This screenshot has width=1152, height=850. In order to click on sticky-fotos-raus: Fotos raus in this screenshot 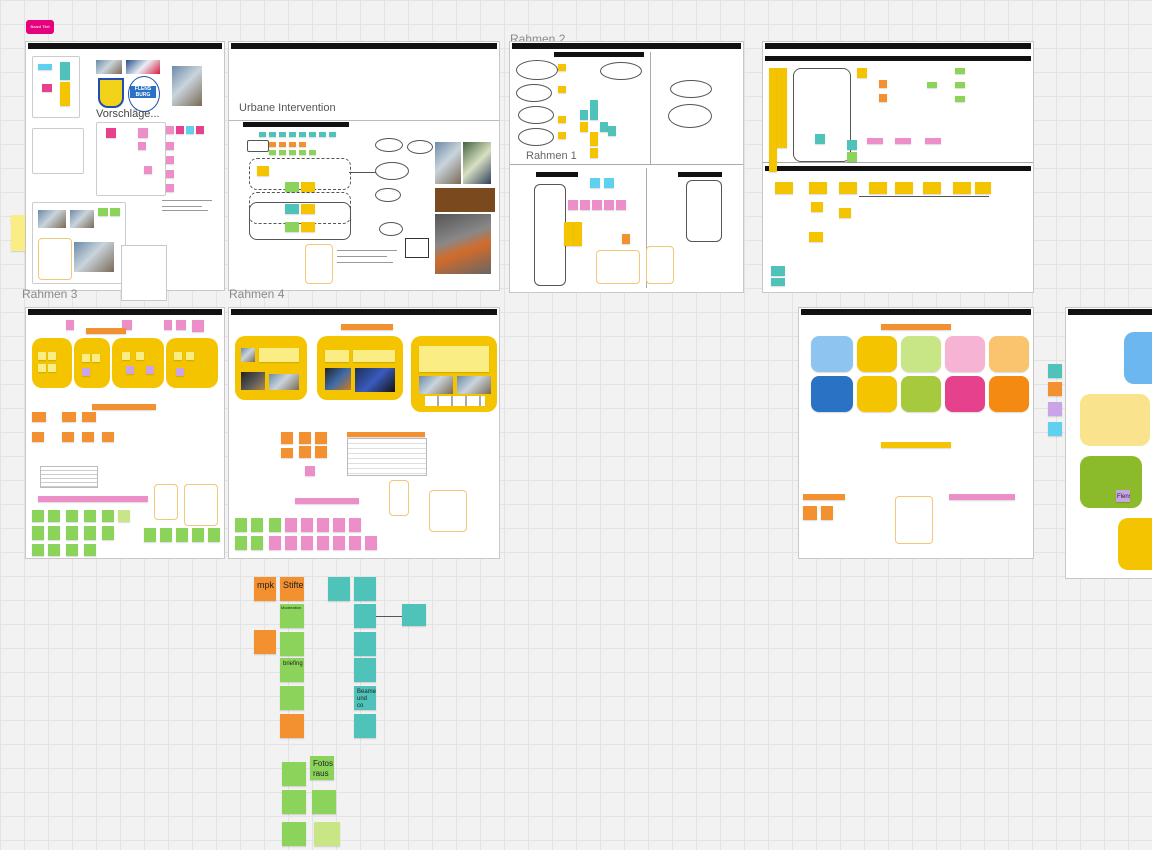, I will do `click(322, 768)`.